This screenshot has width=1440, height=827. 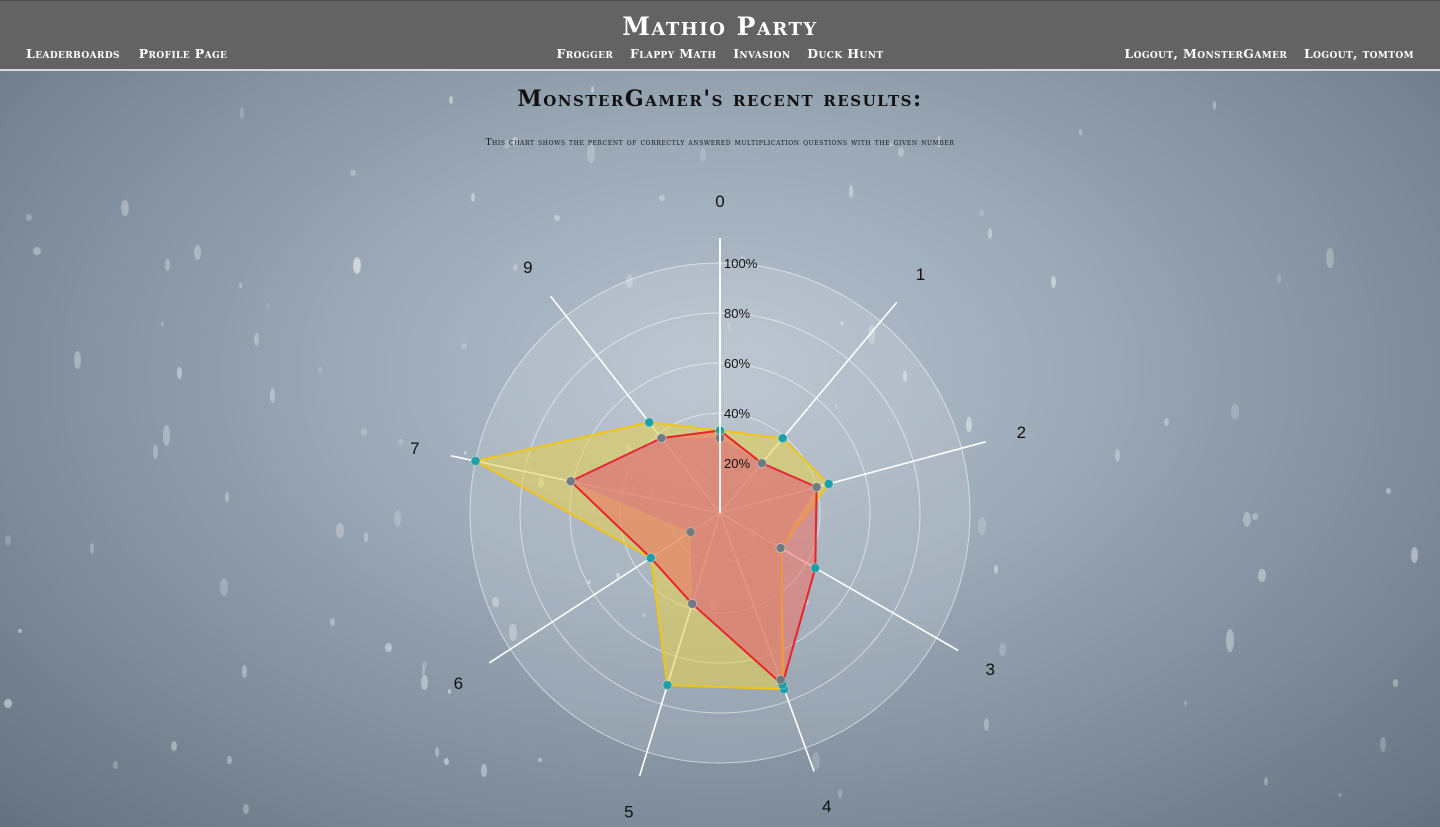 I want to click on category-label-4: 4, so click(x=826, y=806).